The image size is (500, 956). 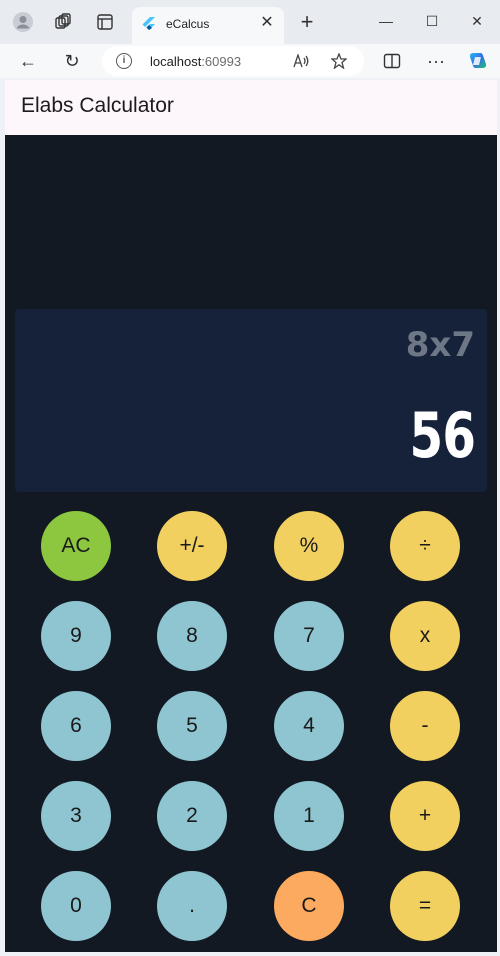 I want to click on digit-8-button: 8, so click(x=192, y=636).